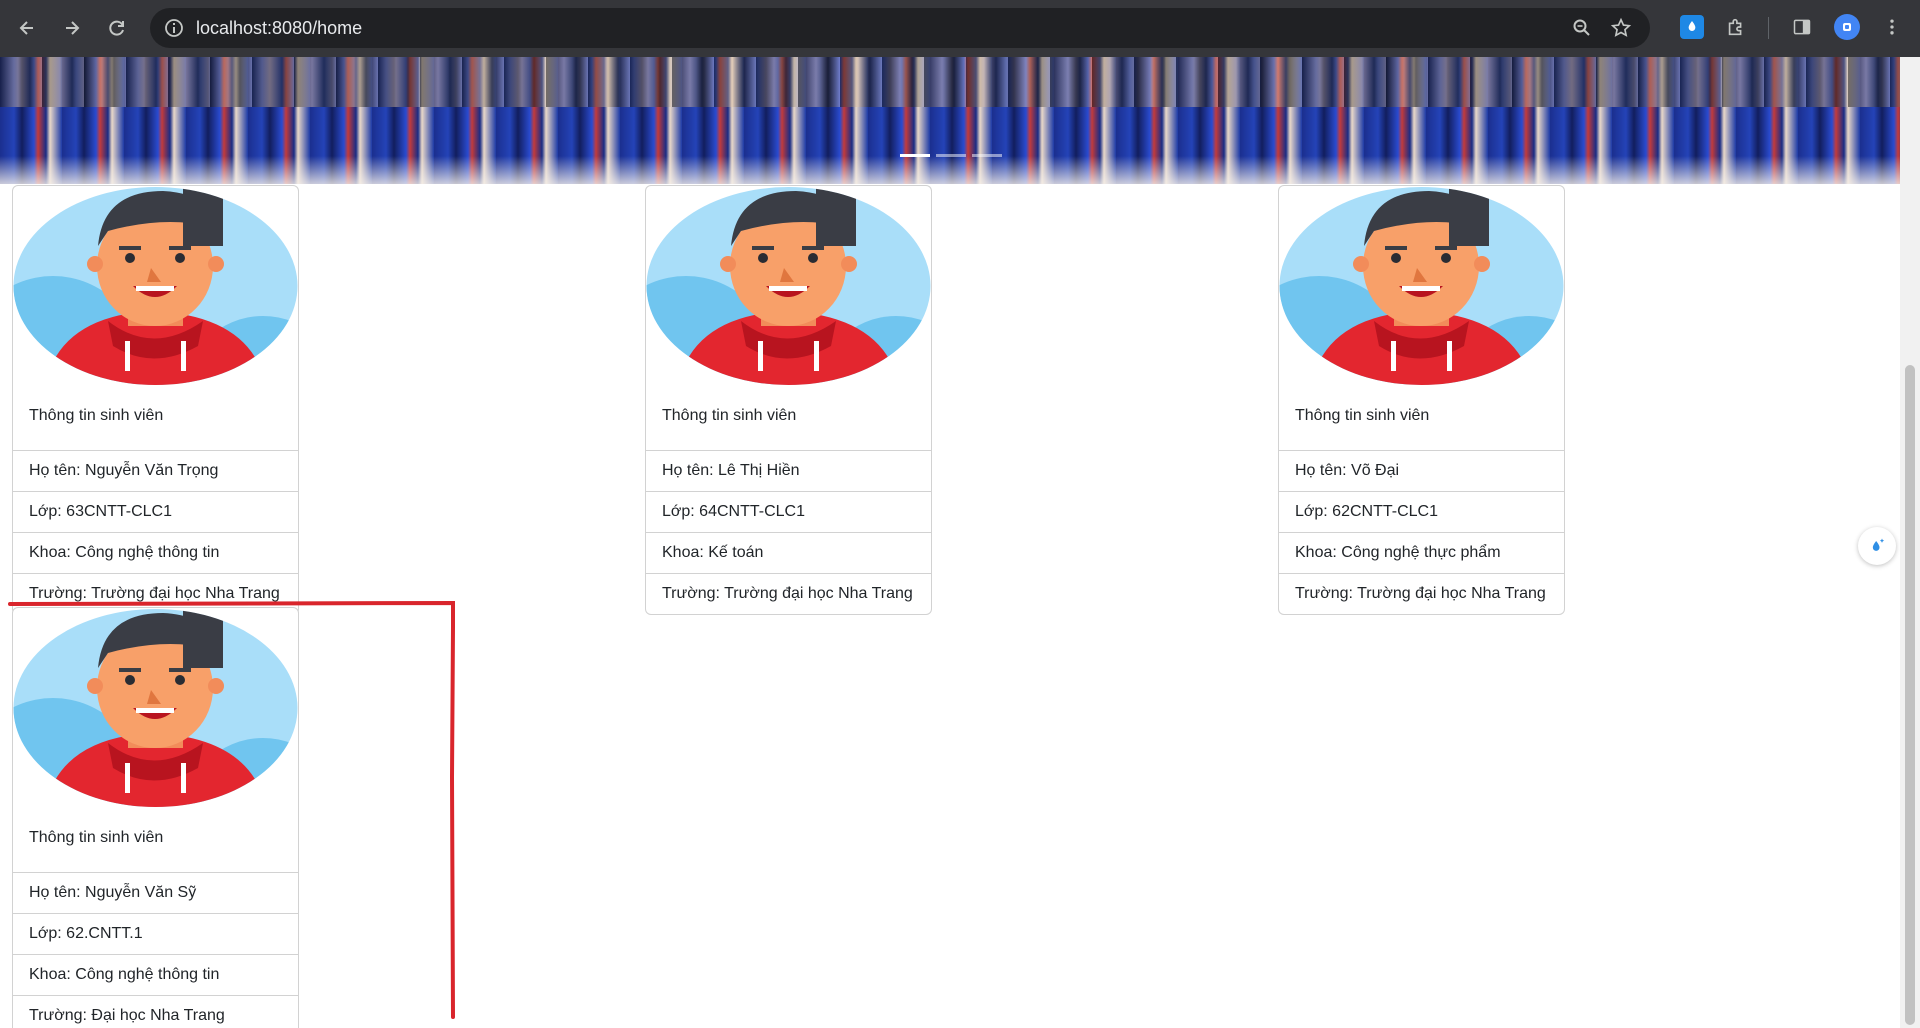 The width and height of the screenshot is (1920, 1028). I want to click on student-class: Lớp: 64CNTT-CLC1, so click(788, 511).